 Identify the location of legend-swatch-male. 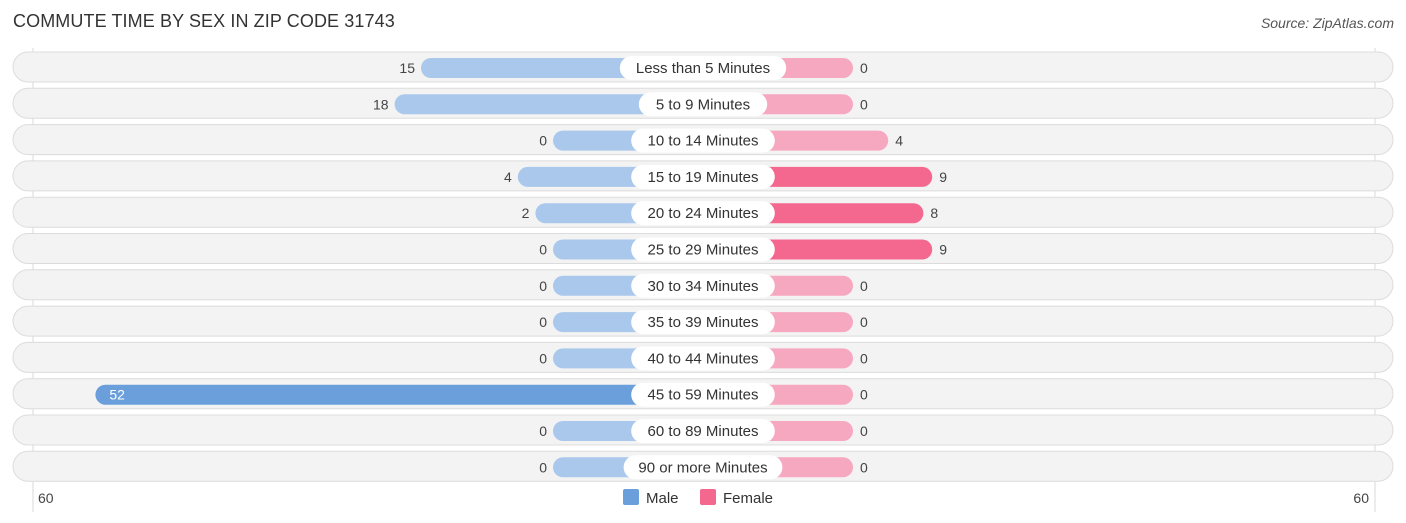
(631, 497).